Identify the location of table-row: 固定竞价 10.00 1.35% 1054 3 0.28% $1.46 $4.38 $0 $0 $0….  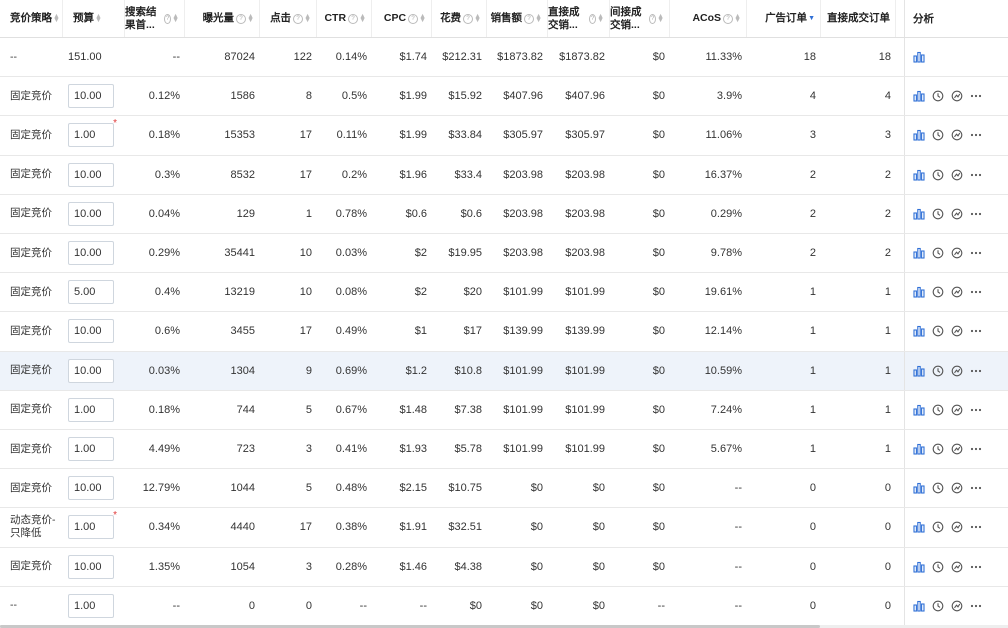
(504, 567).